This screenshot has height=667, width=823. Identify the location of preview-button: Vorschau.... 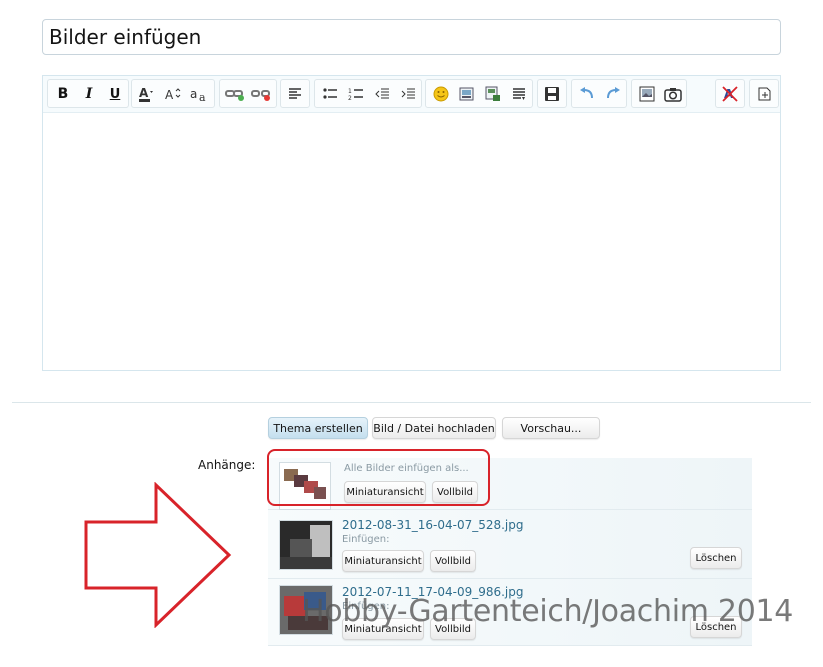
(551, 428).